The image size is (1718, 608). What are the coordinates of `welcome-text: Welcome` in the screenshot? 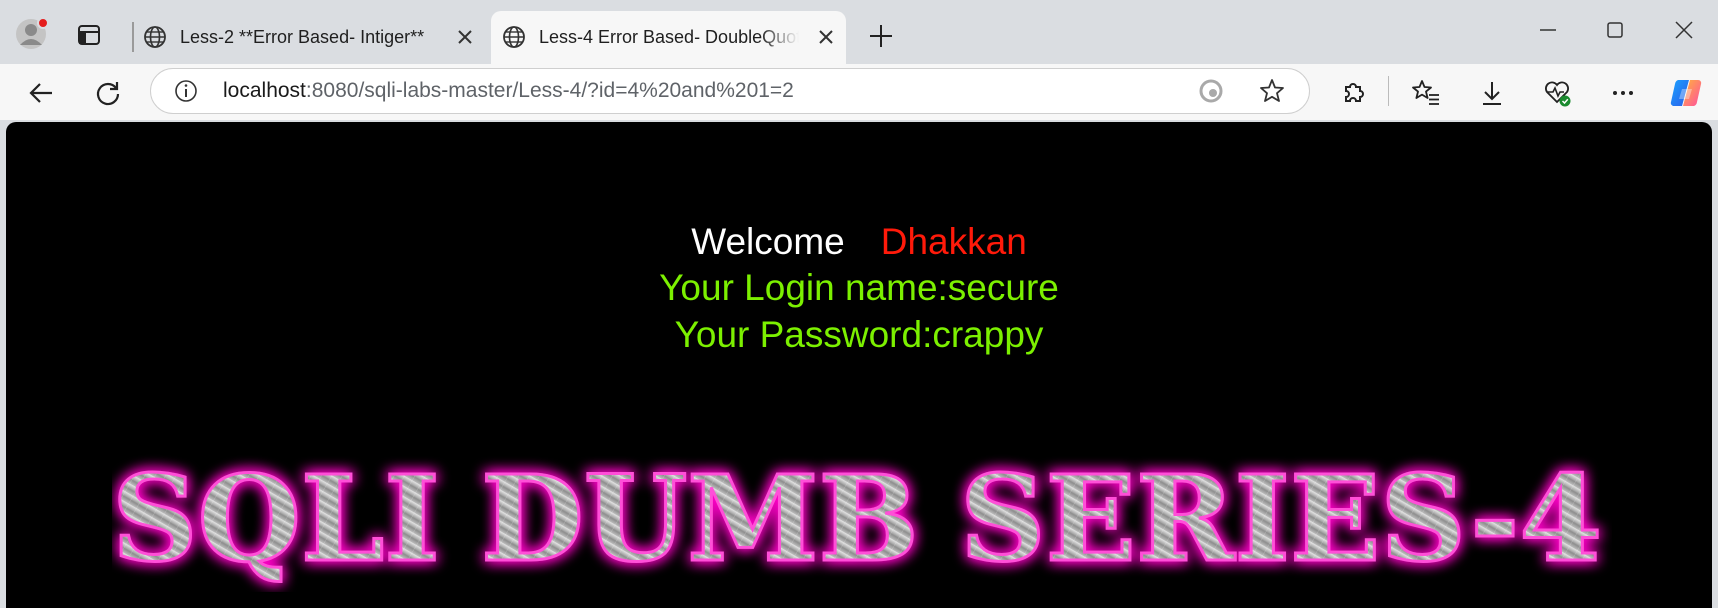 It's located at (768, 241).